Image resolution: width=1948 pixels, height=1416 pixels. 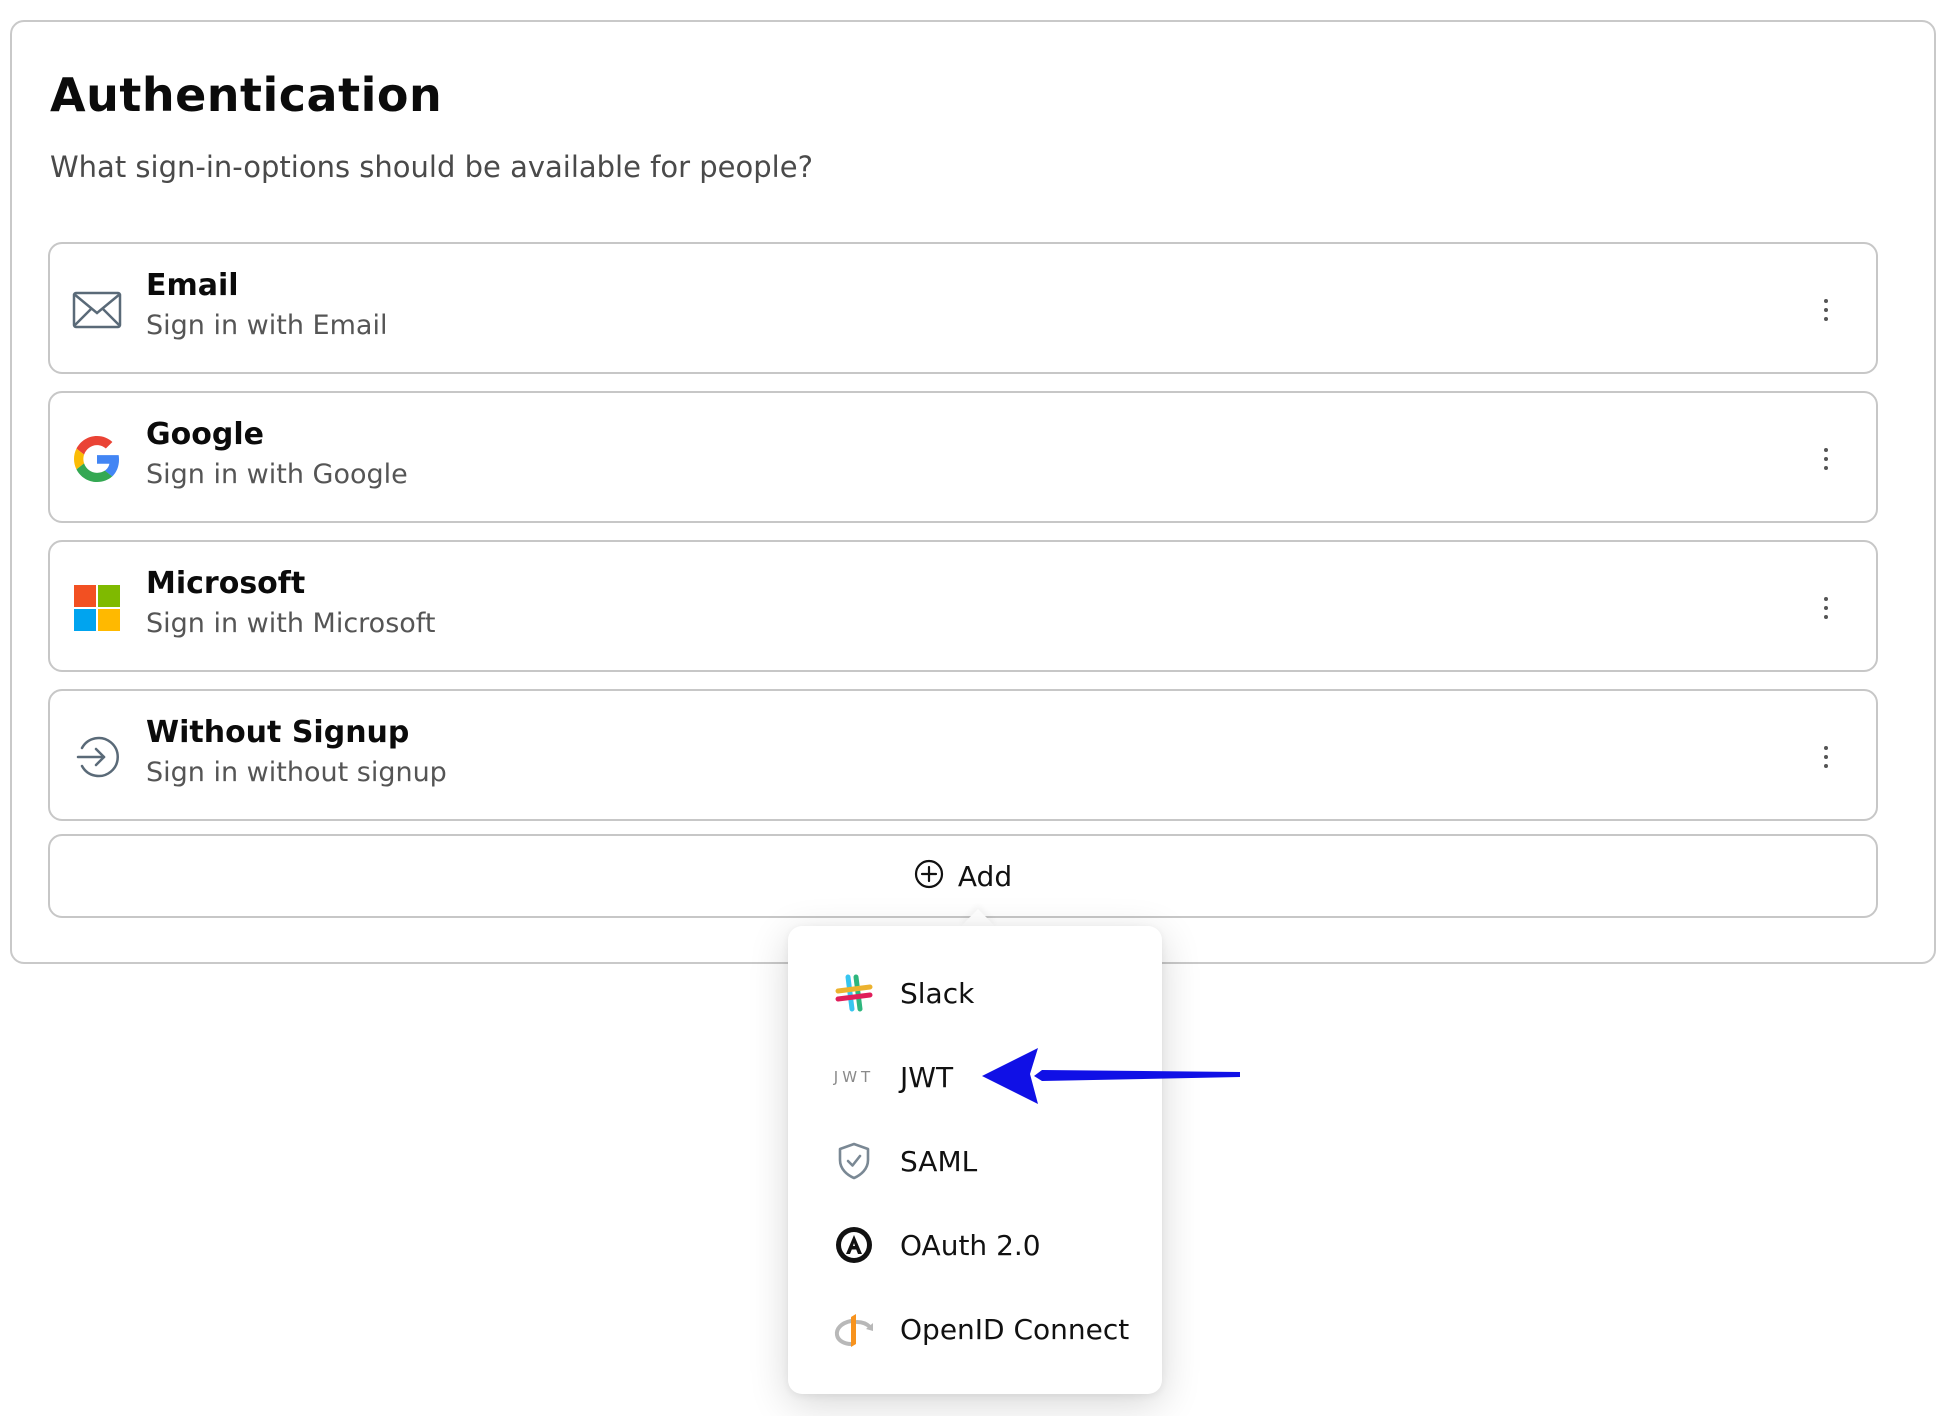 What do you see at coordinates (225, 583) in the screenshot?
I see `auth-method-name: Microsoft` at bounding box center [225, 583].